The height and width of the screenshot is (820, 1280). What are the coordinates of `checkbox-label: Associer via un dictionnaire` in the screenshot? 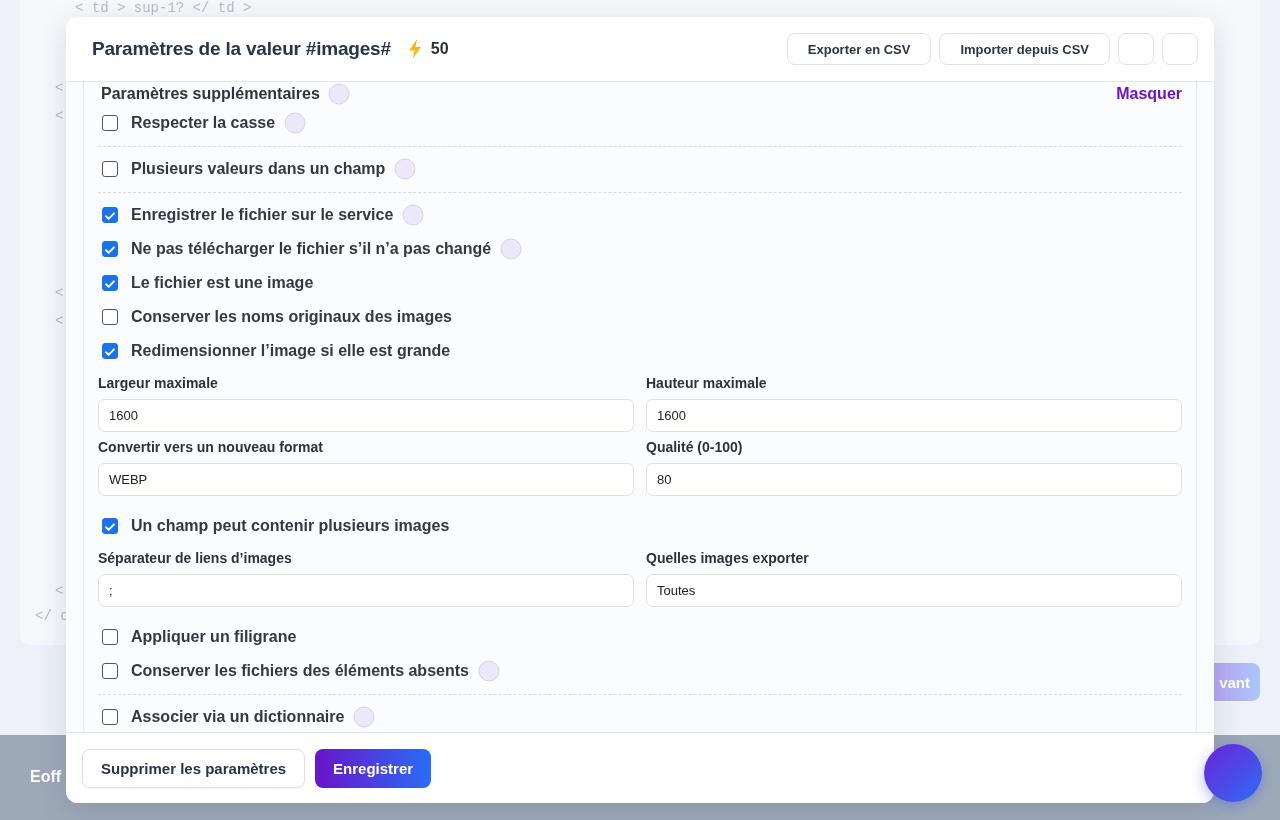 It's located at (238, 717).